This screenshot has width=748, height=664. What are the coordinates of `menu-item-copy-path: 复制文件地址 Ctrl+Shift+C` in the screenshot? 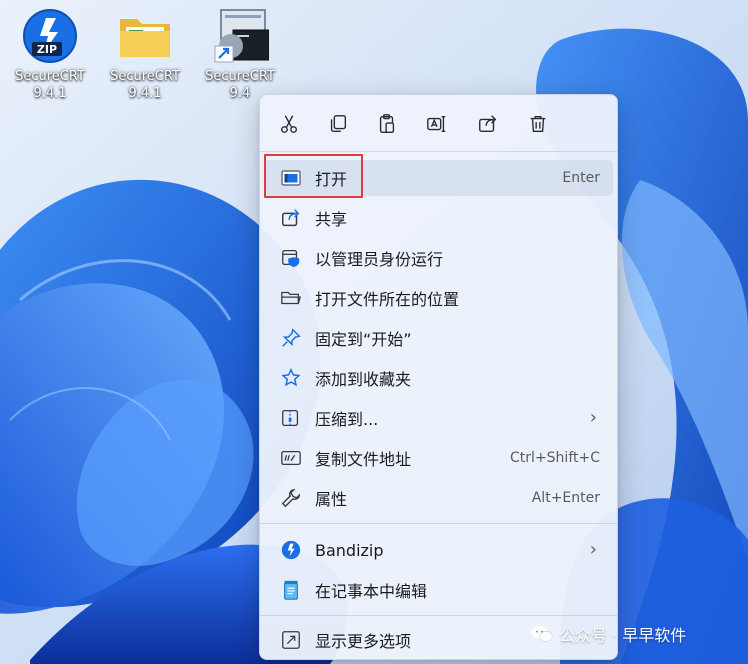 It's located at (438, 458).